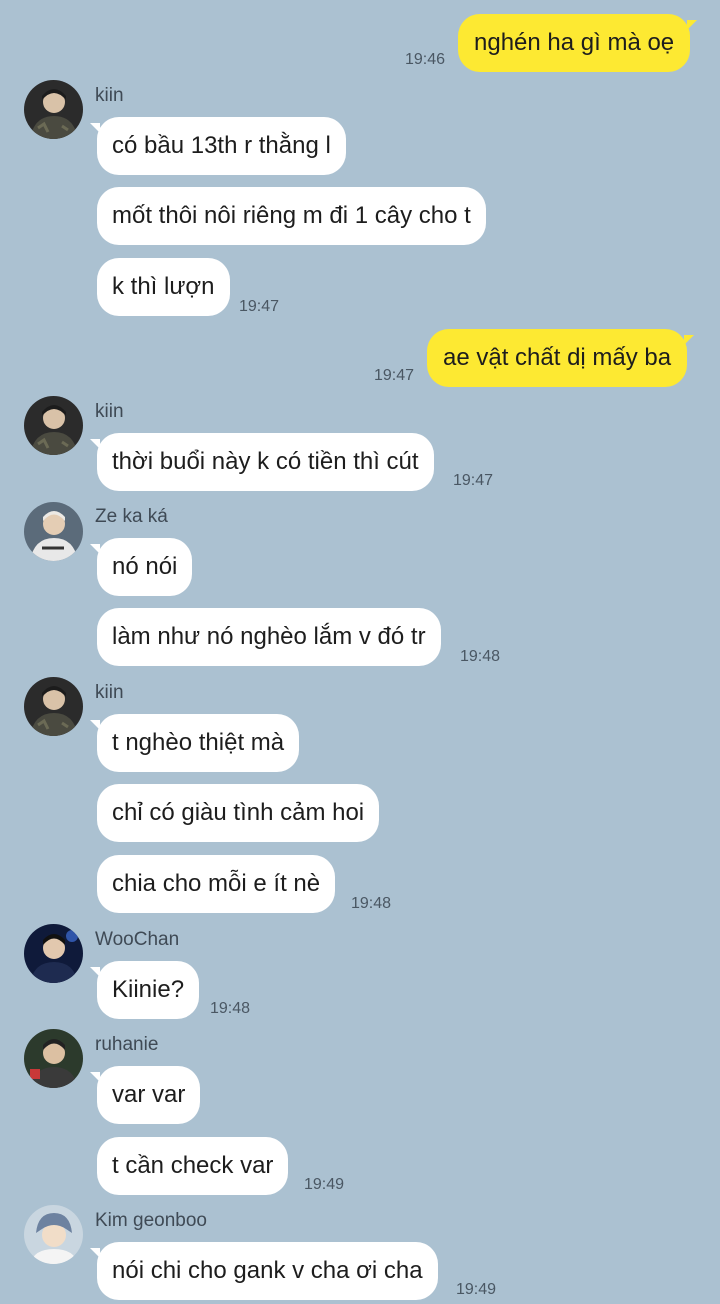 The image size is (720, 1304). Describe the element at coordinates (194, 743) in the screenshot. I see `incoming-message-bubble: t nghèo thiệt mà` at that location.